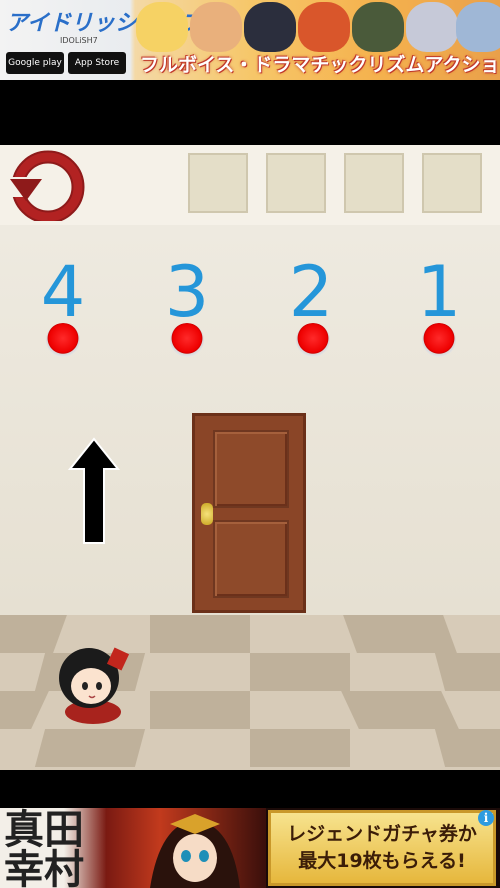 Image resolution: width=500 pixels, height=888 pixels. What do you see at coordinates (63, 292) in the screenshot?
I see `number-label: 4` at bounding box center [63, 292].